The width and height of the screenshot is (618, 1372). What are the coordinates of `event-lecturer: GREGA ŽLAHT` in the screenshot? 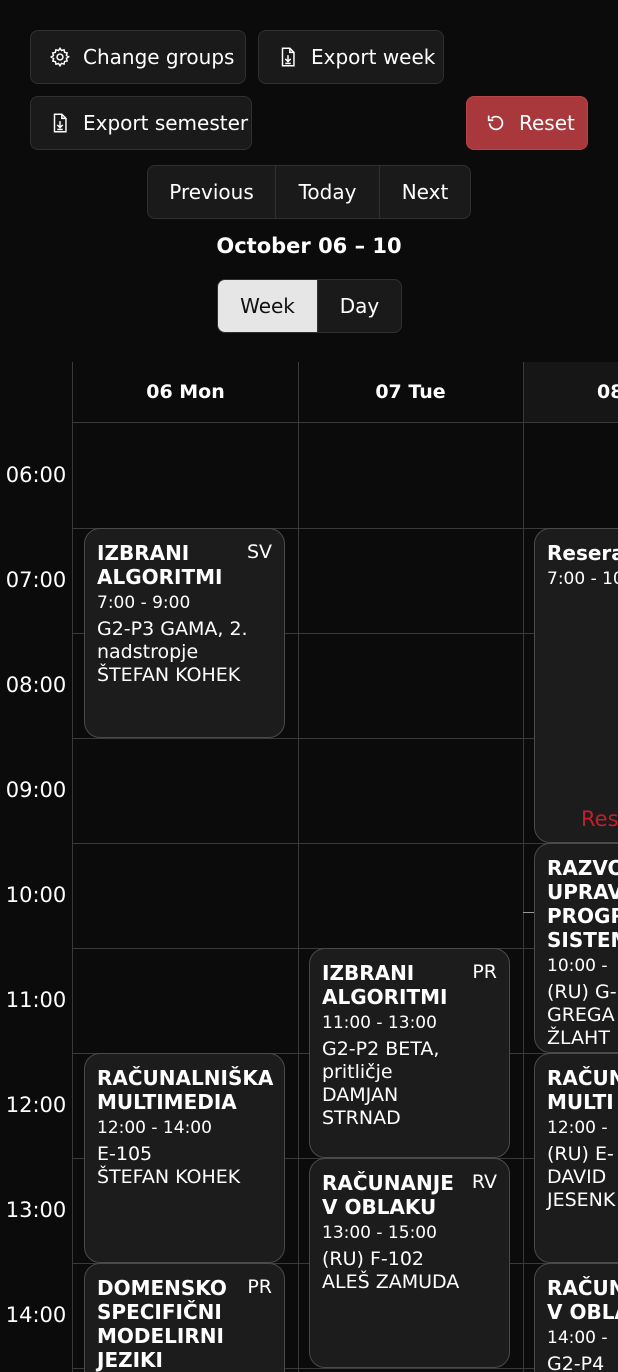 It's located at (581, 1026).